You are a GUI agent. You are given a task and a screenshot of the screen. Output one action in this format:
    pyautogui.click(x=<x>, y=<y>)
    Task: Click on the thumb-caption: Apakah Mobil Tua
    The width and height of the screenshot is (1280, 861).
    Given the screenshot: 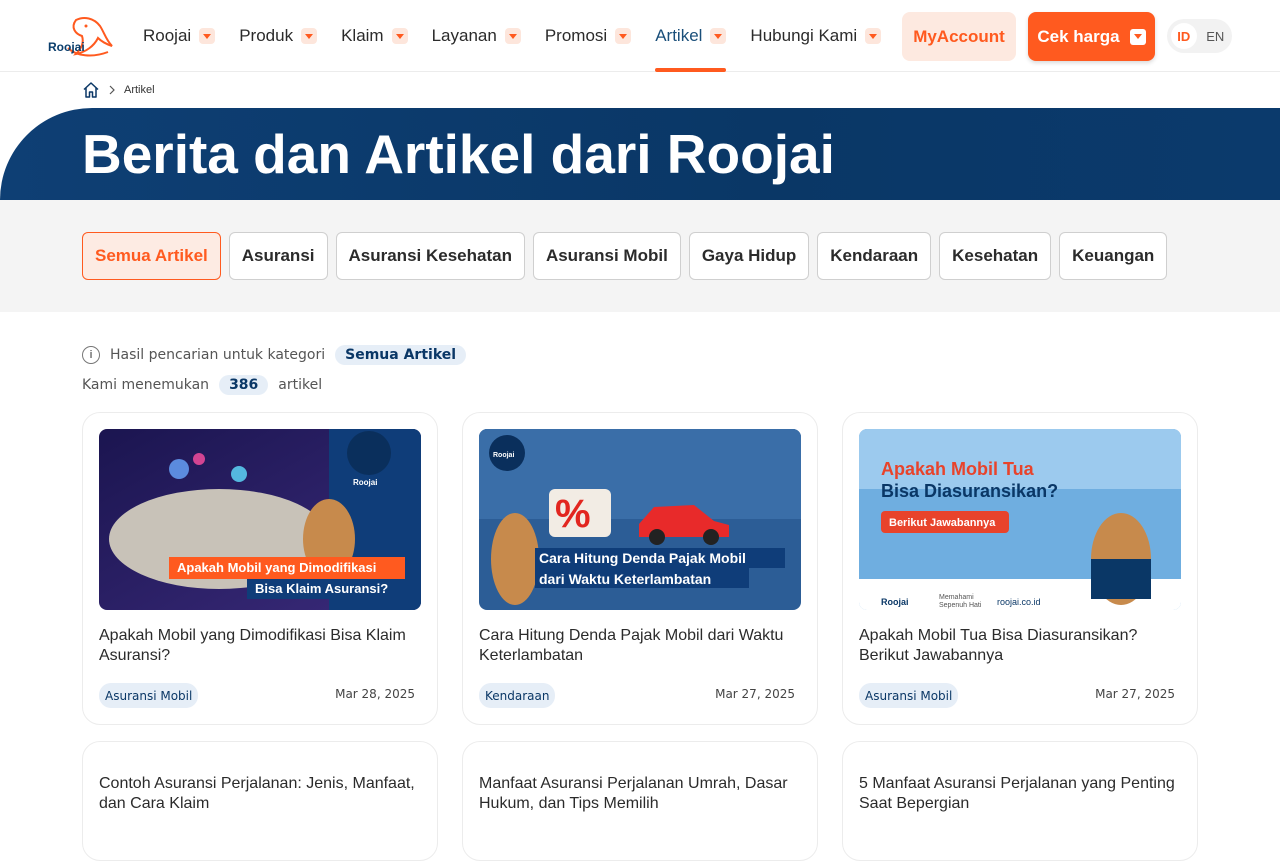 What is the action you would take?
    pyautogui.click(x=958, y=469)
    